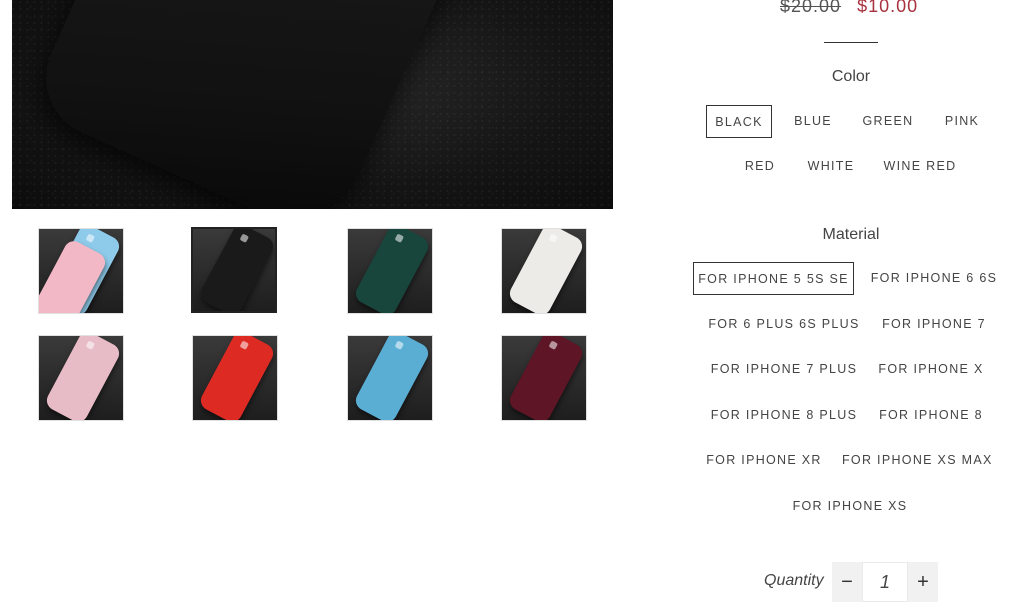  I want to click on material-option-for-6-plus-6s-plus: For 6 Plus 6S Plus, so click(784, 324).